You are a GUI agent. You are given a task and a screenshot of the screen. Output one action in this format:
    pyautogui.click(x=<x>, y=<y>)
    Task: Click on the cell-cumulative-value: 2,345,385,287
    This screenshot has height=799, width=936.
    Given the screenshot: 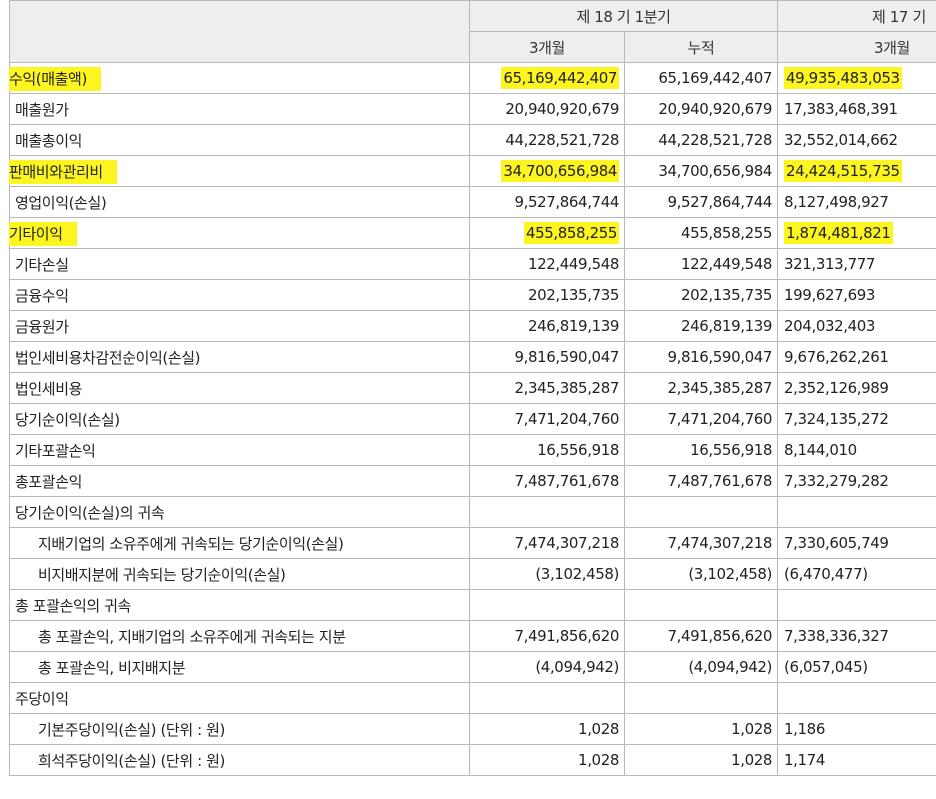 What is the action you would take?
    pyautogui.click(x=720, y=388)
    